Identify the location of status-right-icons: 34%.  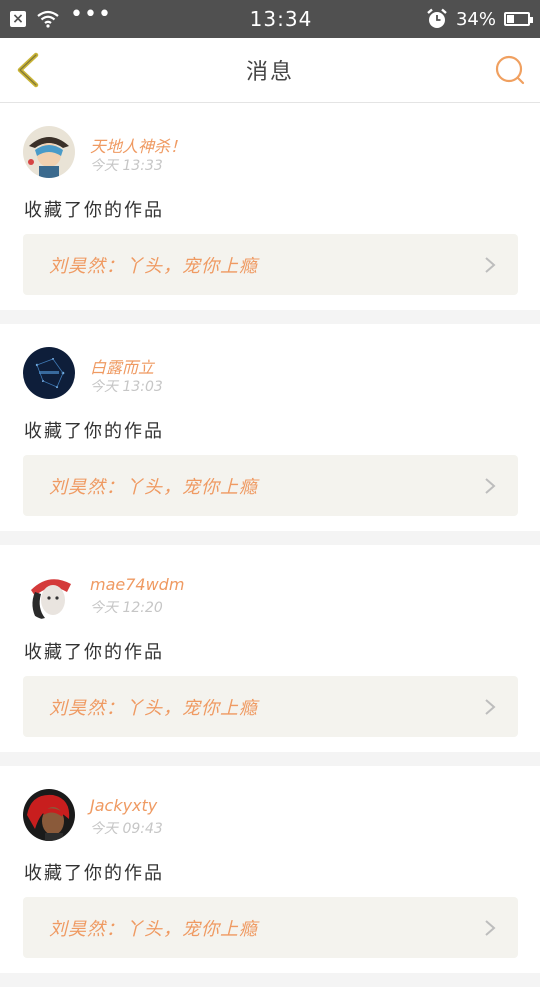
(479, 19).